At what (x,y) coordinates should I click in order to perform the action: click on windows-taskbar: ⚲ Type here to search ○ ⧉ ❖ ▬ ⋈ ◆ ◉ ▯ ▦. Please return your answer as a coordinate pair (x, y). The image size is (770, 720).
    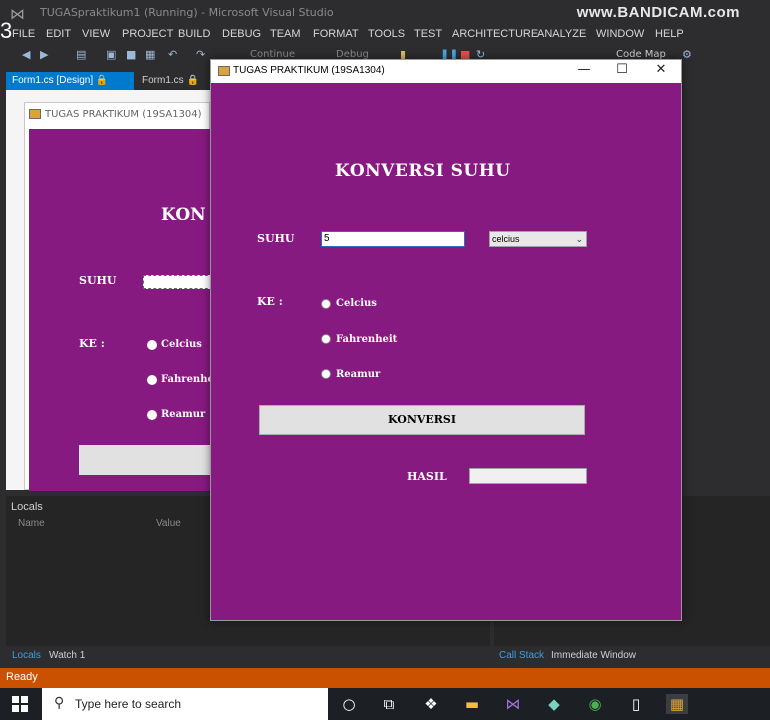
    Looking at the image, I should click on (385, 704).